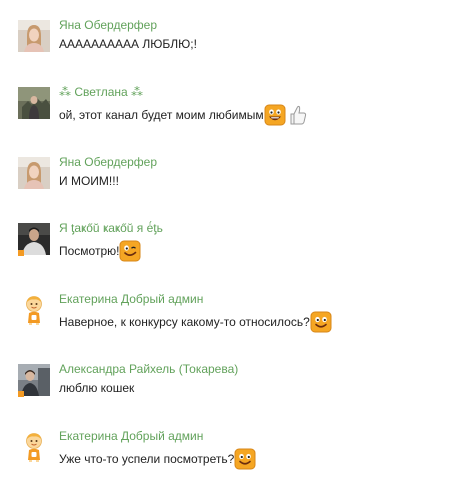 The width and height of the screenshot is (465, 491). I want to click on comment-text: И МОИМ!!!, so click(89, 181).